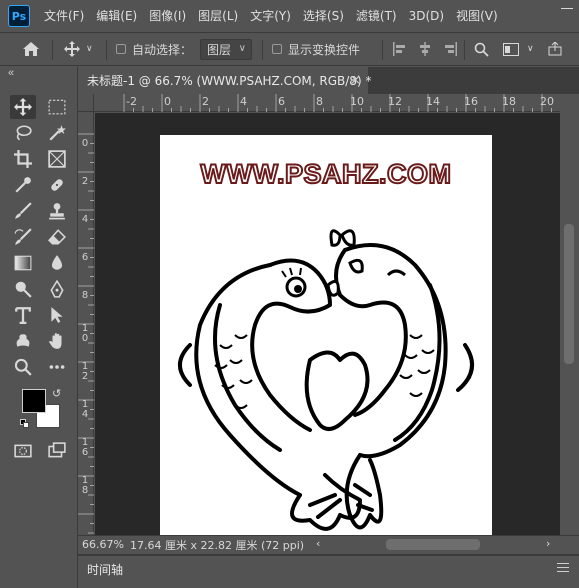 The height and width of the screenshot is (588, 579). I want to click on align-right-icon, so click(451, 49).